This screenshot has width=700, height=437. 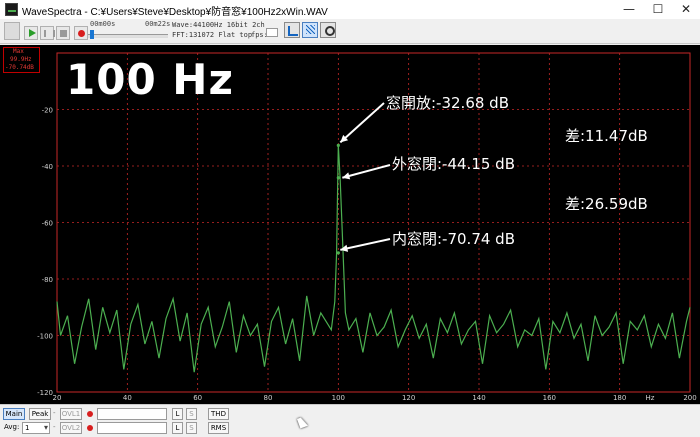 I want to click on close-button: ✕, so click(x=684, y=9).